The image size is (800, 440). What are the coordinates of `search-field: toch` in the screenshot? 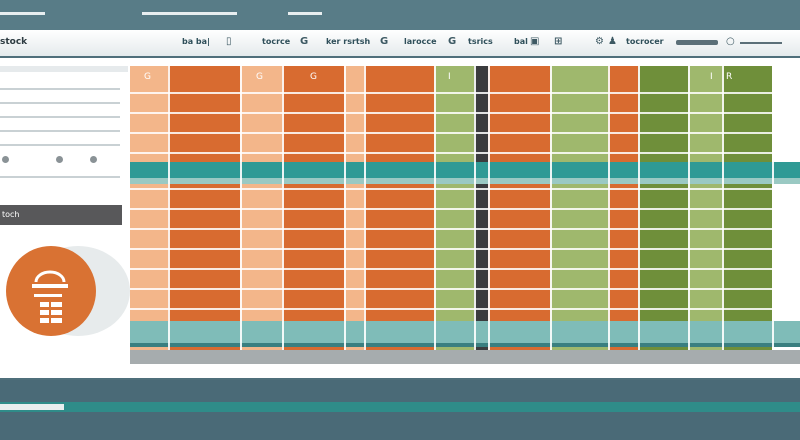 It's located at (61, 215).